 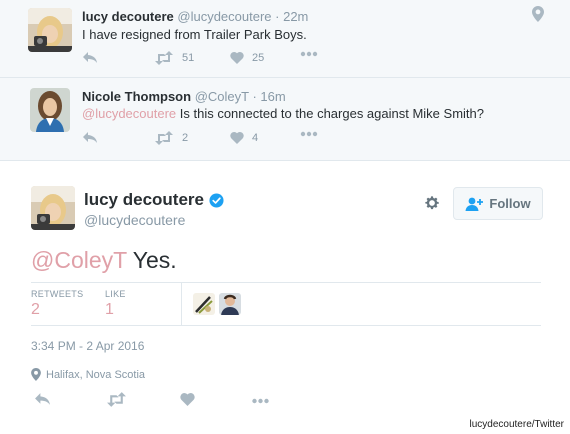 I want to click on location-pin-icon, so click(x=36, y=374).